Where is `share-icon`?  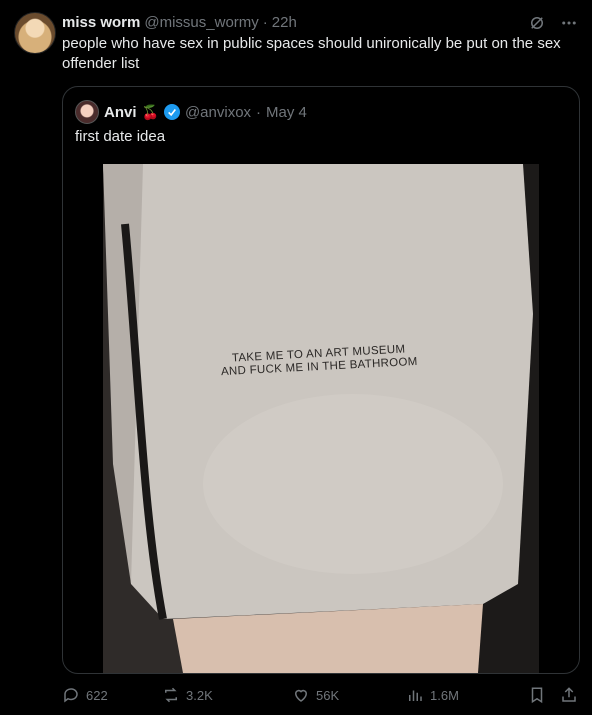 share-icon is located at coordinates (569, 695).